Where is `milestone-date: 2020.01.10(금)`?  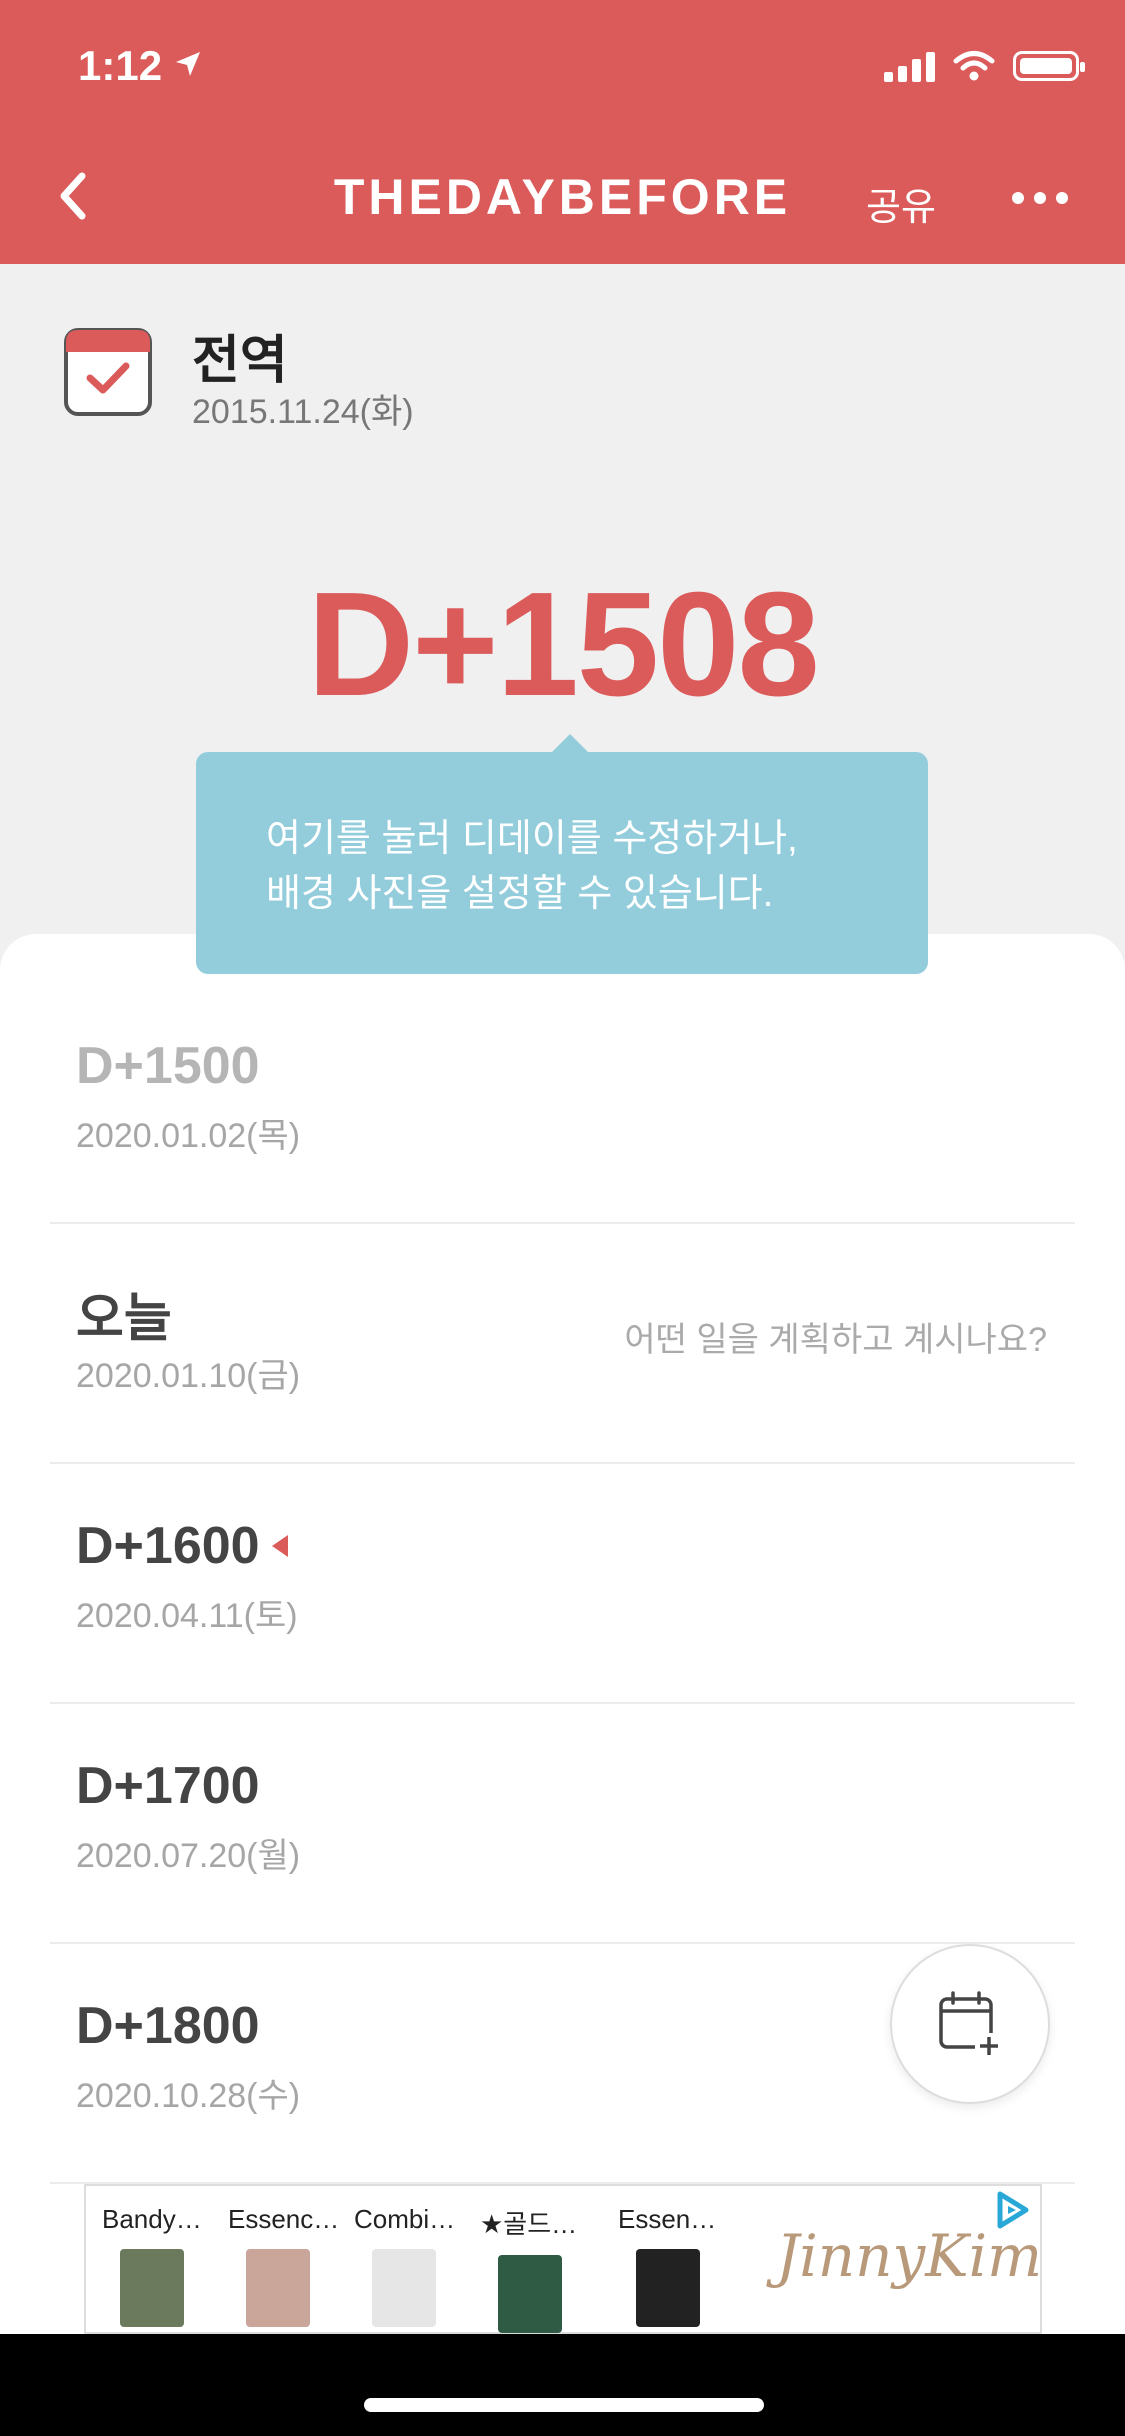
milestone-date: 2020.01.10(금) is located at coordinates (188, 1376).